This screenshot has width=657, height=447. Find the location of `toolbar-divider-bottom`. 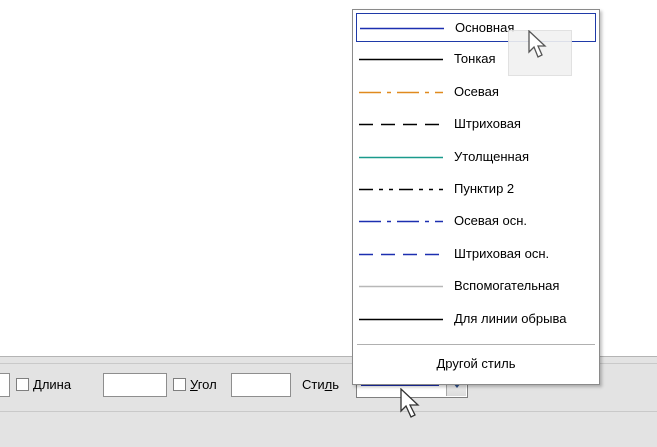

toolbar-divider-bottom is located at coordinates (328, 411).